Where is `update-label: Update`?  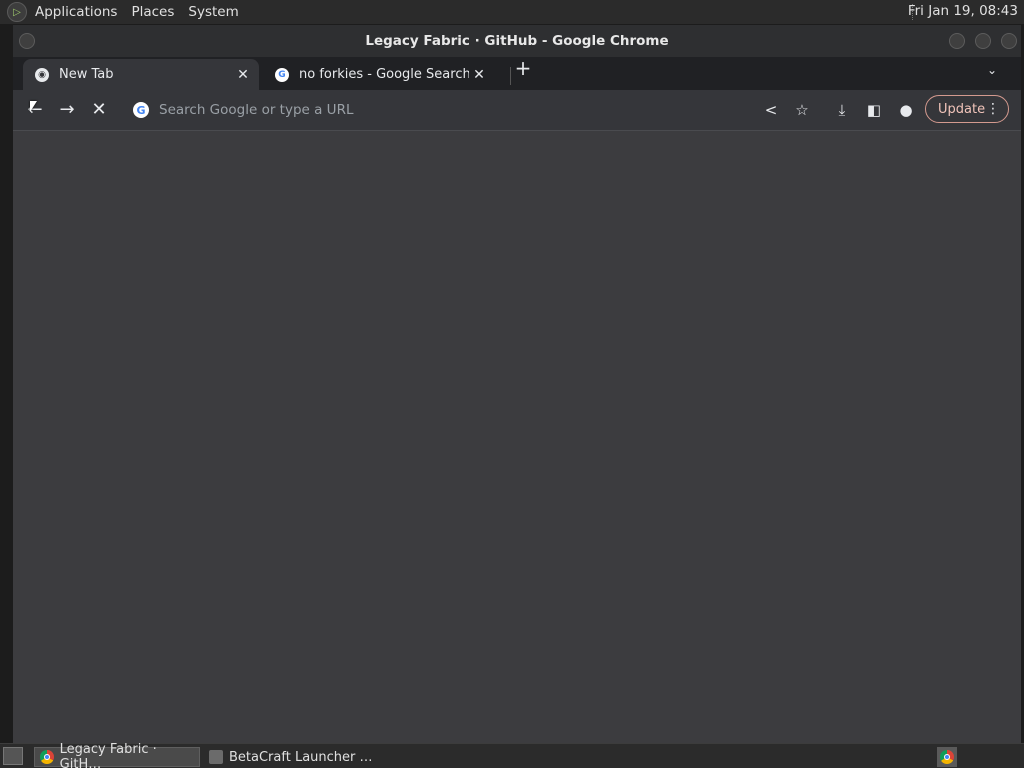
update-label: Update is located at coordinates (962, 109).